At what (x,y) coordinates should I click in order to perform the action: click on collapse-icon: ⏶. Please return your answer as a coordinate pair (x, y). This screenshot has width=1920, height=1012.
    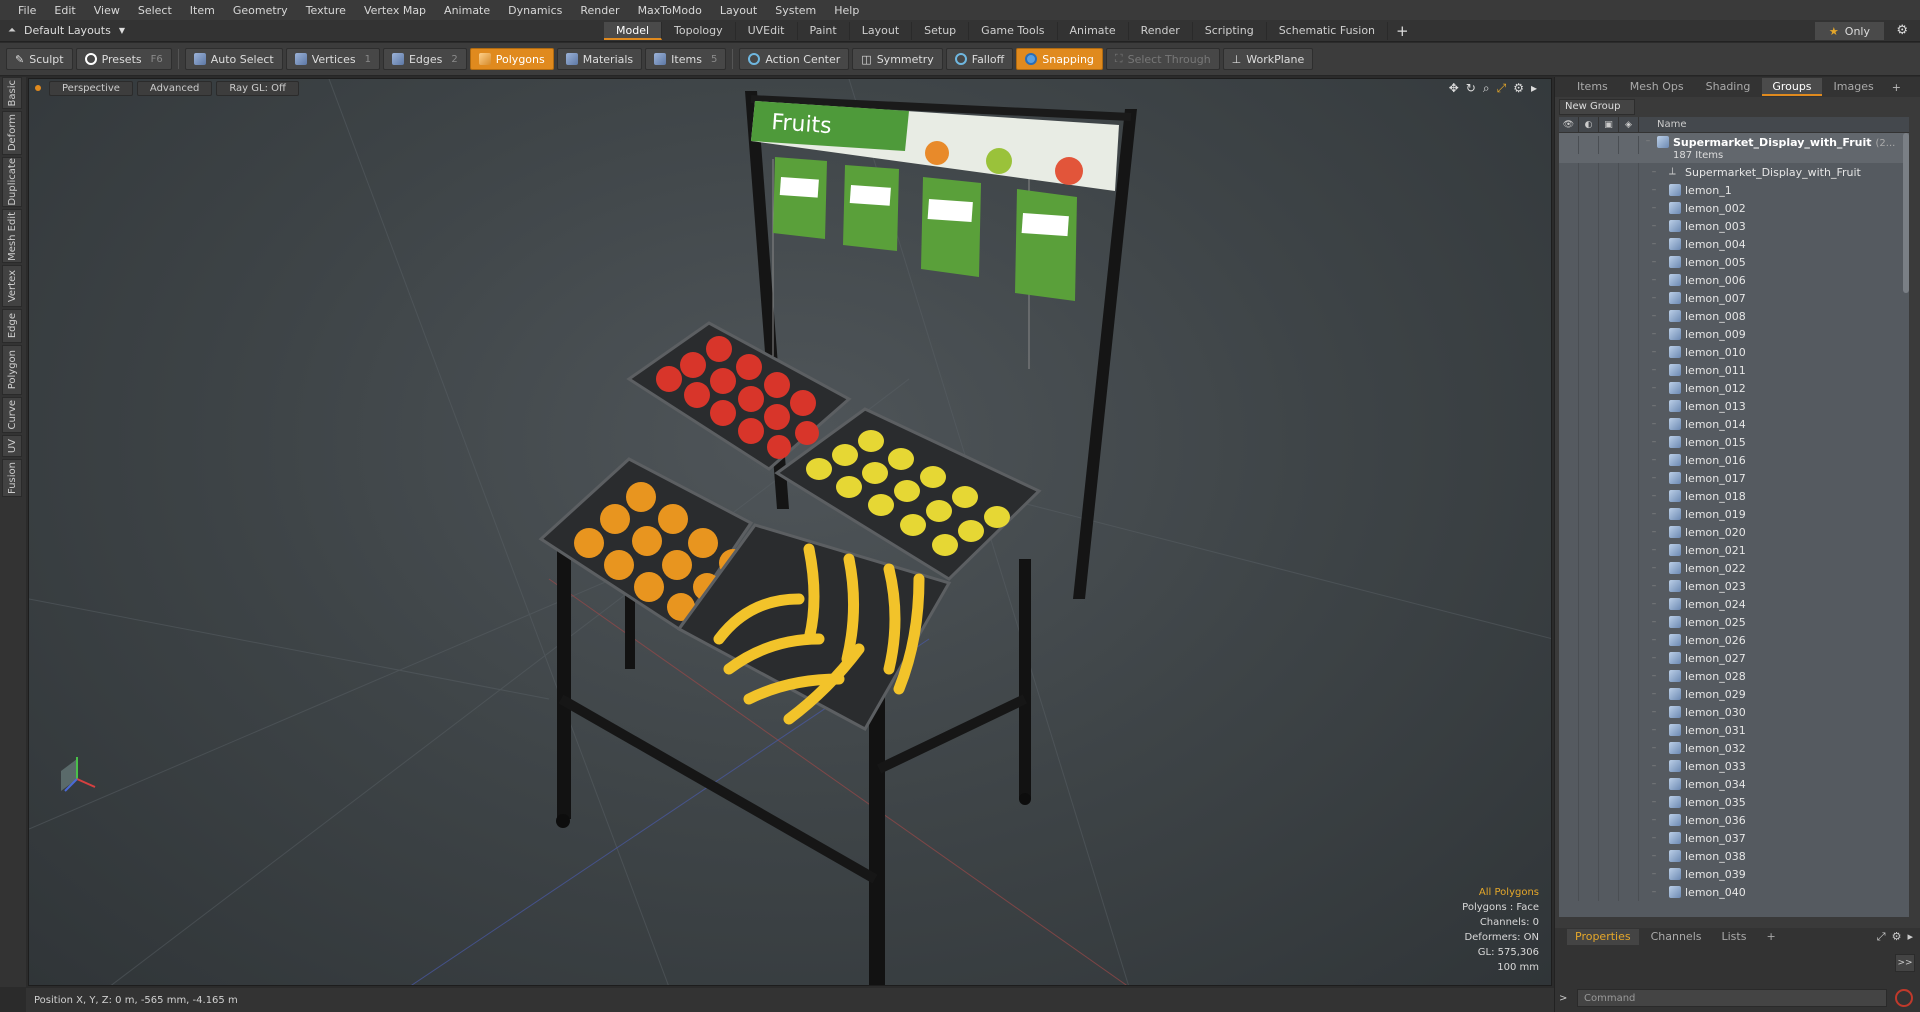
    Looking at the image, I should click on (12, 30).